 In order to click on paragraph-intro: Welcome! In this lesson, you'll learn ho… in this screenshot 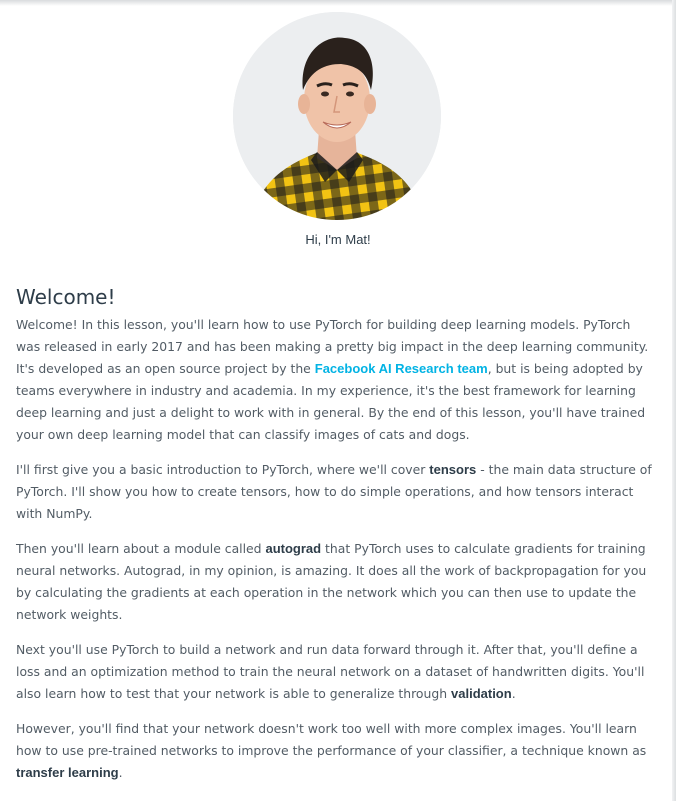, I will do `click(332, 379)`.